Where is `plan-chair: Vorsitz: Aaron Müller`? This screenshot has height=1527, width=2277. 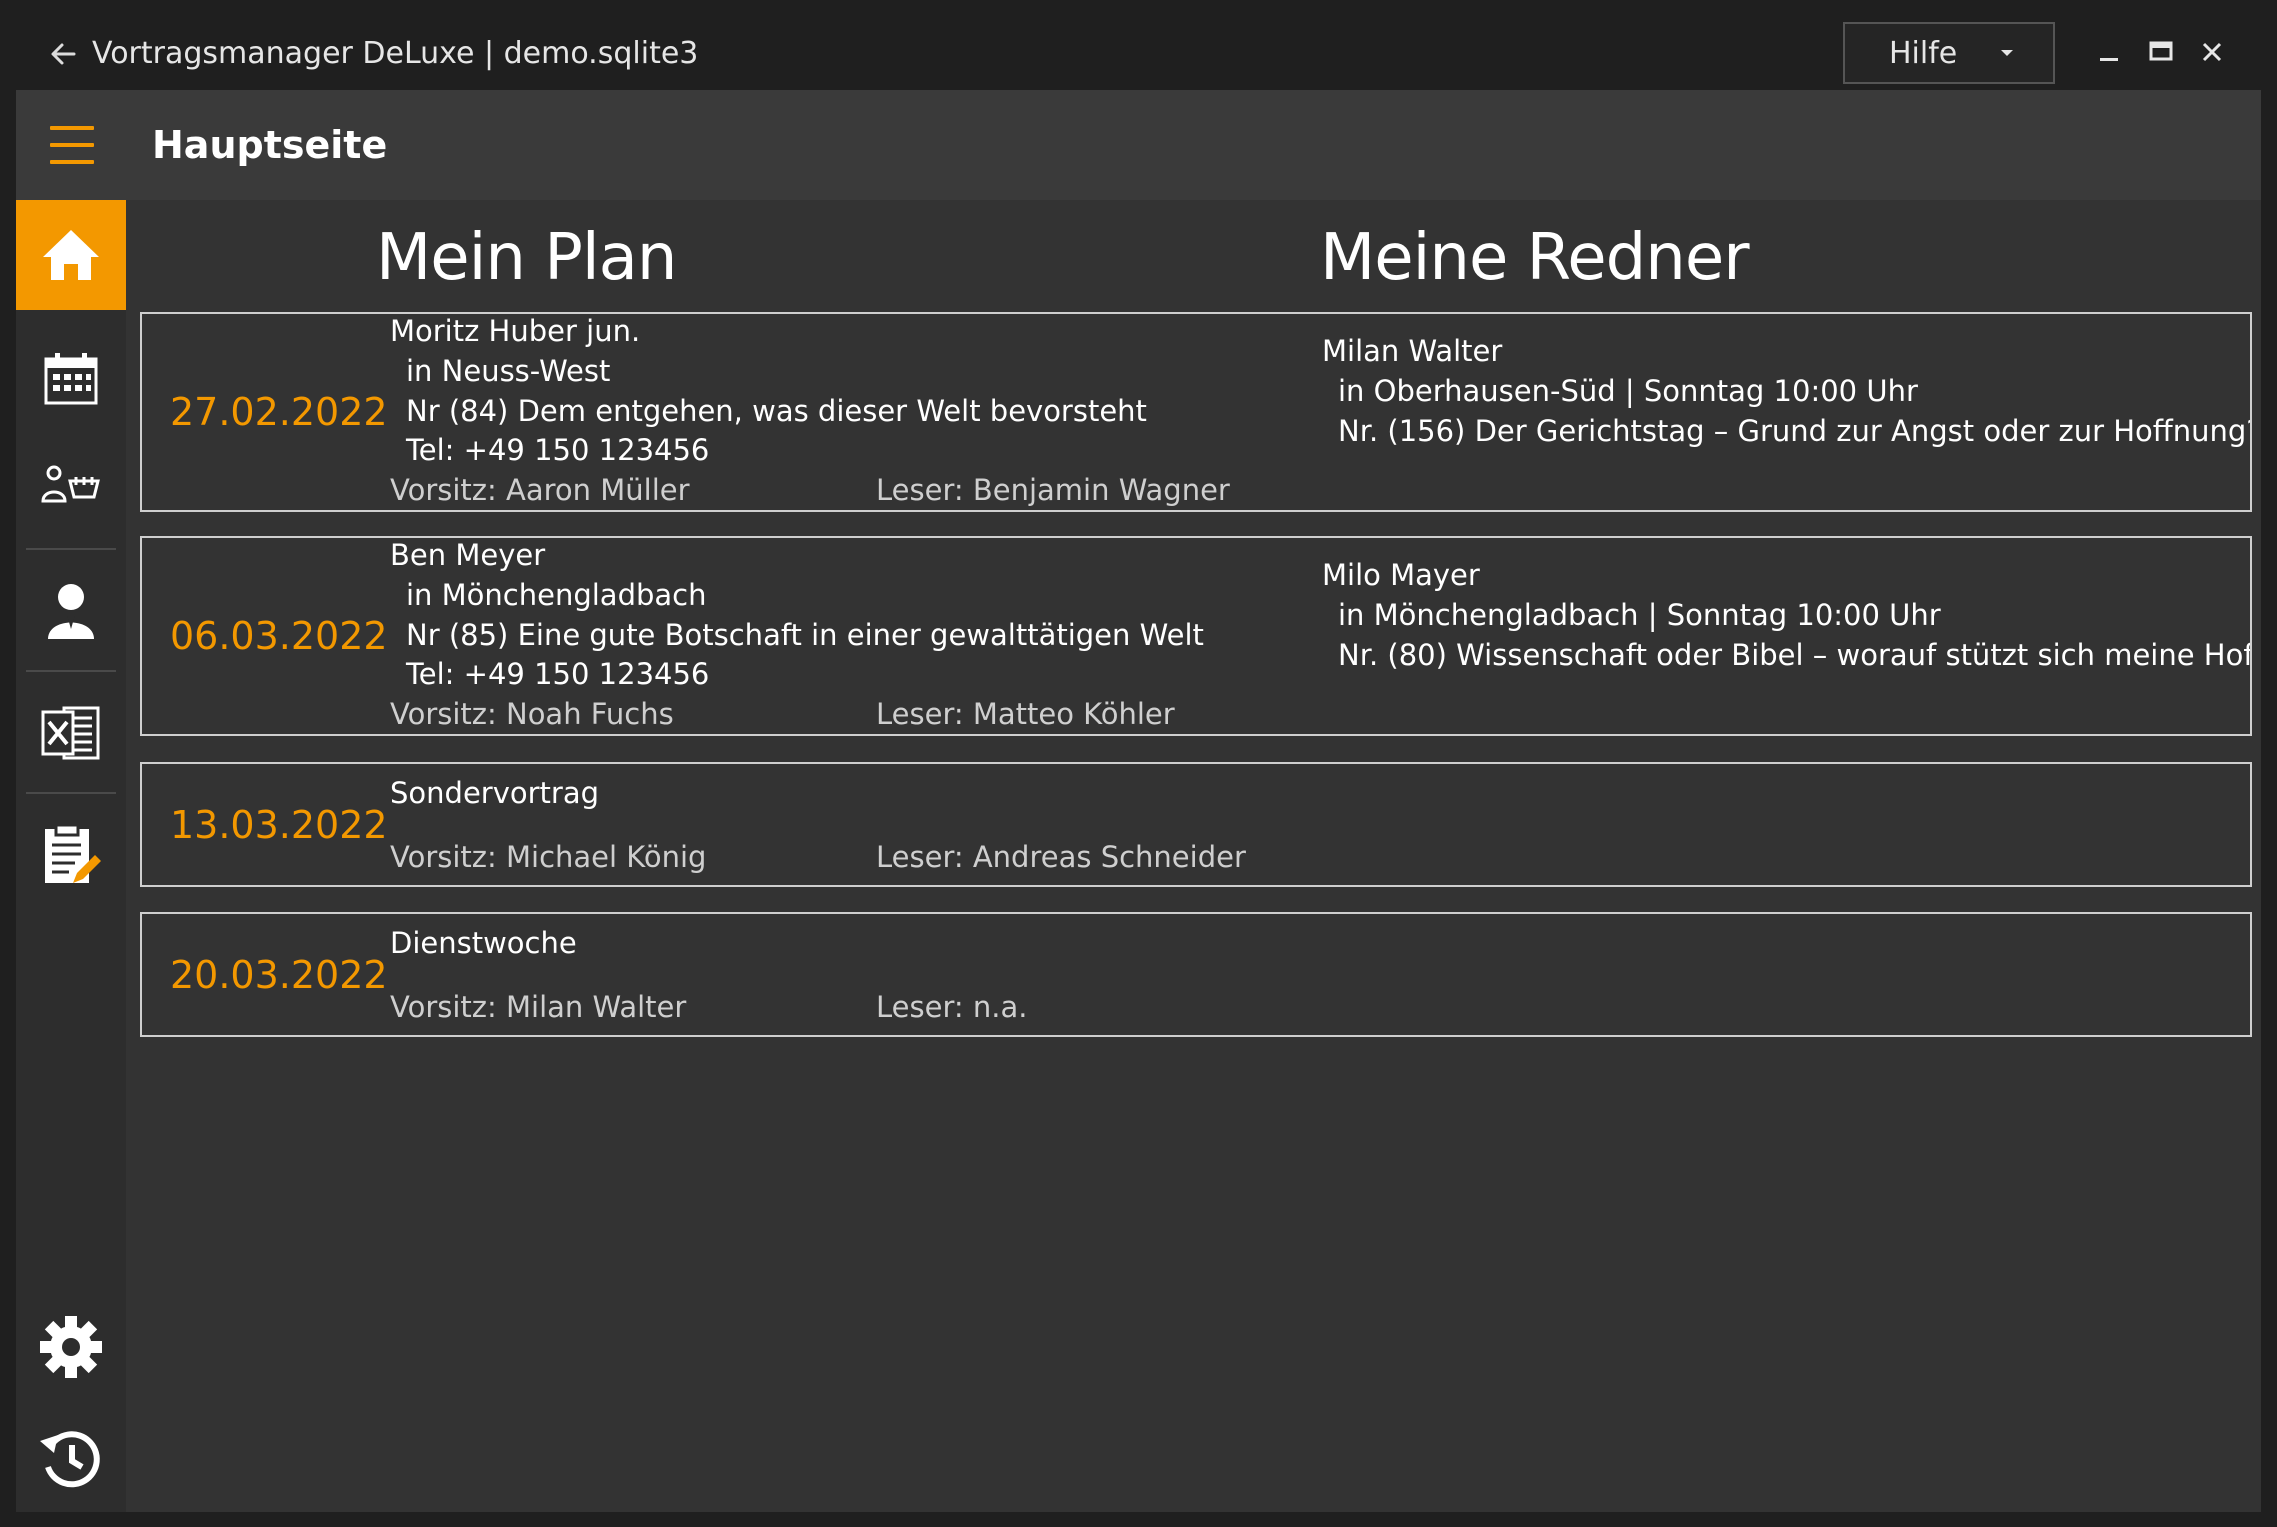
plan-chair: Vorsitz: Aaron Müller is located at coordinates (540, 490).